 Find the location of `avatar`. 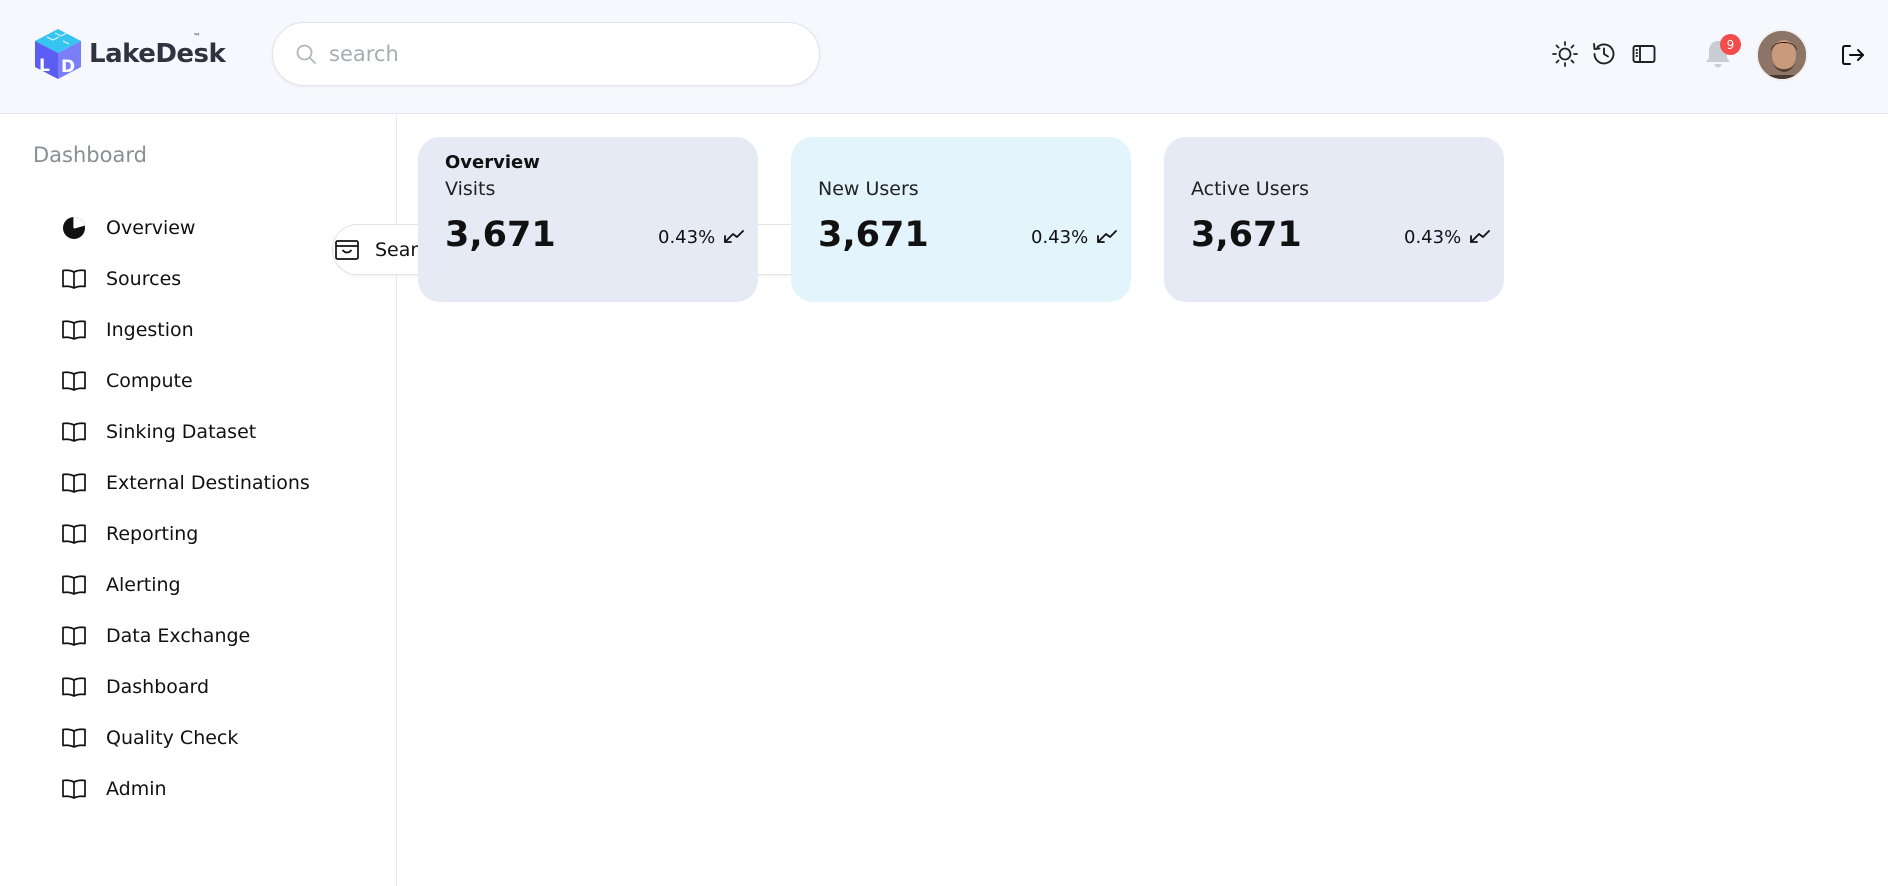

avatar is located at coordinates (1782, 55).